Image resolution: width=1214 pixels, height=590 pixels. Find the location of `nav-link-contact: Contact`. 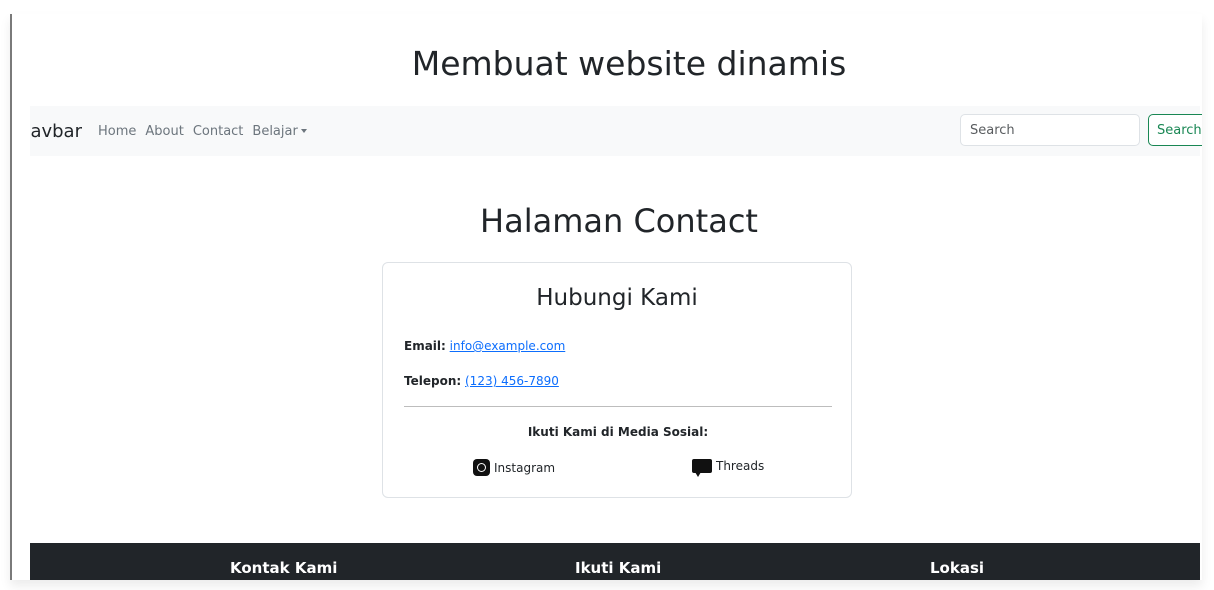

nav-link-contact: Contact is located at coordinates (218, 131).